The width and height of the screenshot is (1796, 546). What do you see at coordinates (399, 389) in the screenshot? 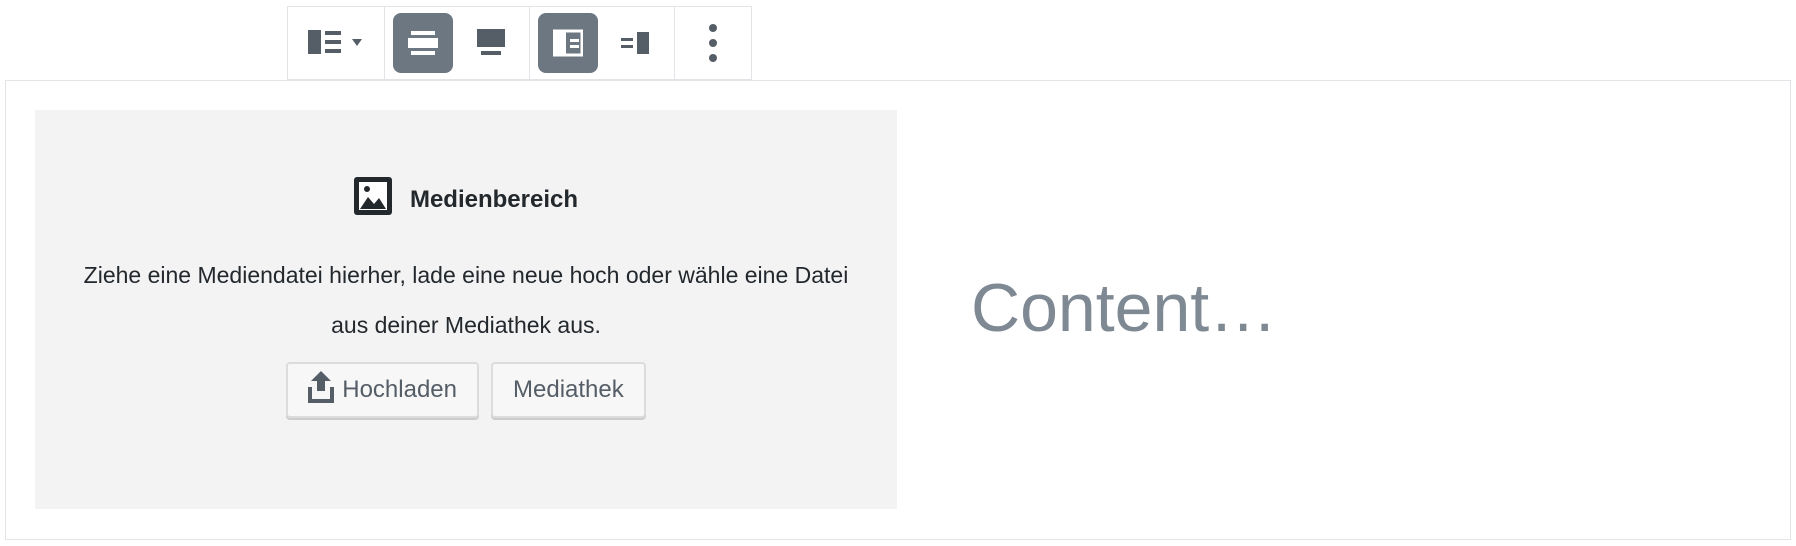
I see `upload-button-label: Hochladen` at bounding box center [399, 389].